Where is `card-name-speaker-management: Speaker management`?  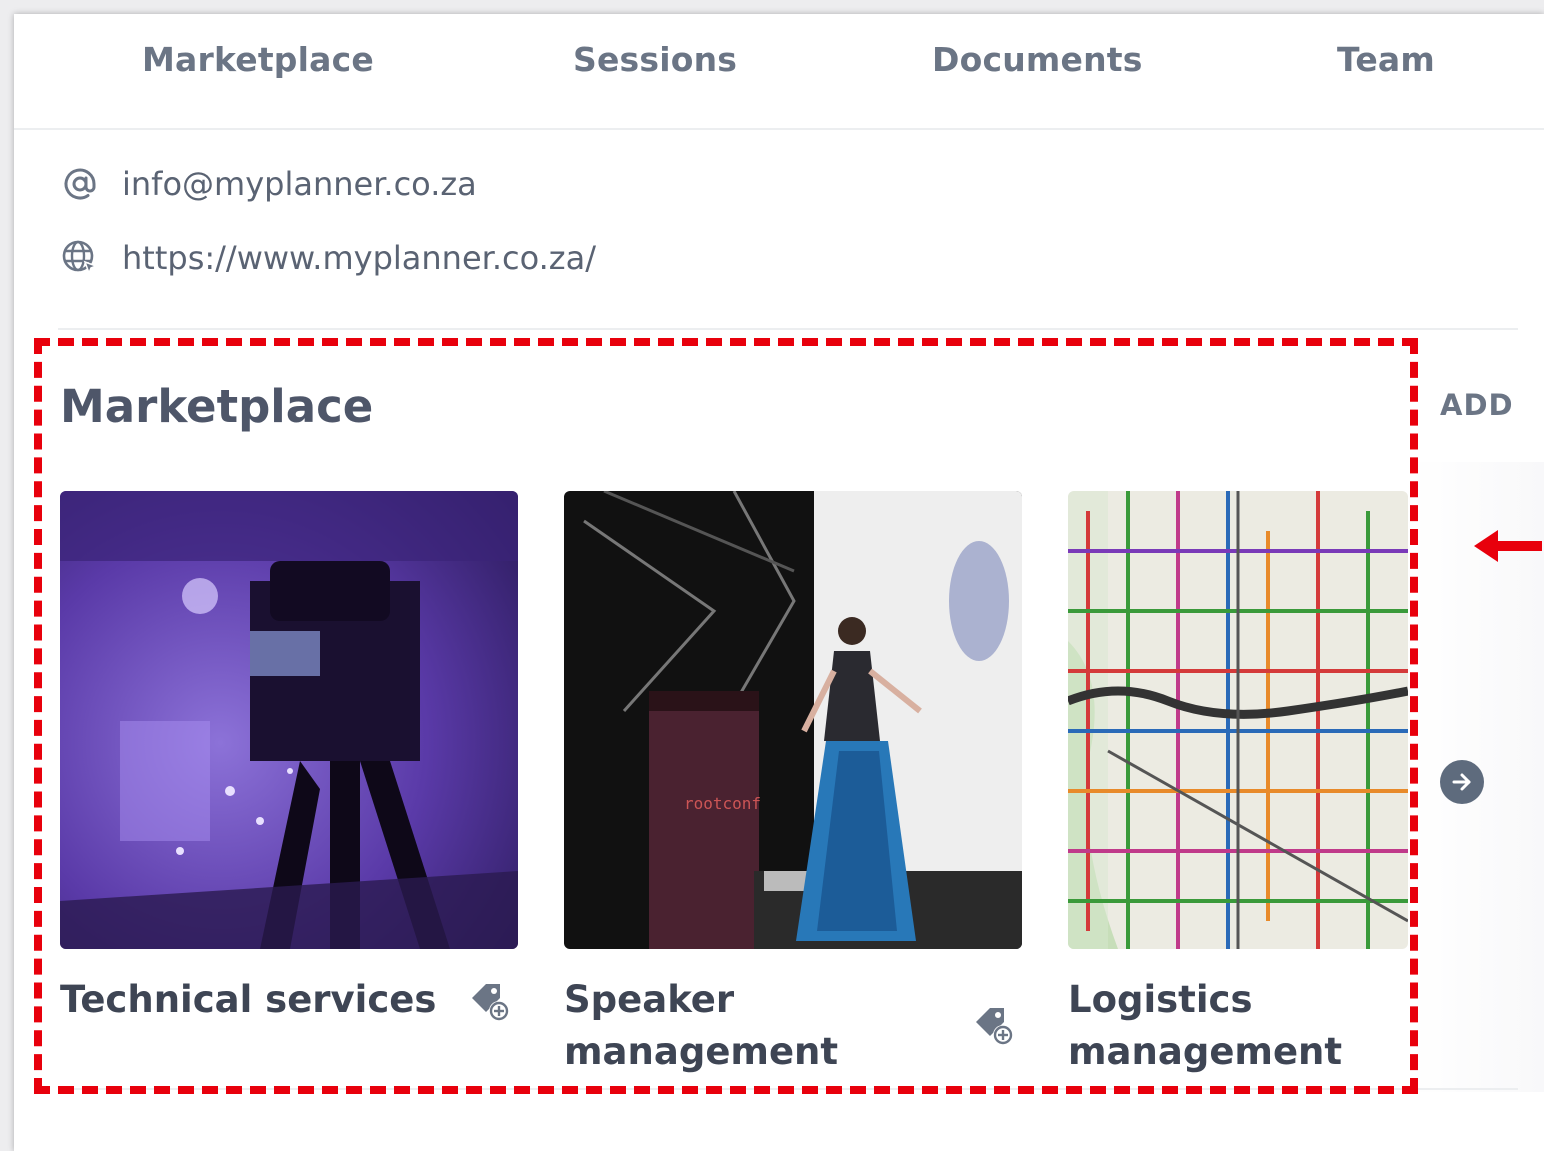 card-name-speaker-management: Speaker management is located at coordinates (764, 1026).